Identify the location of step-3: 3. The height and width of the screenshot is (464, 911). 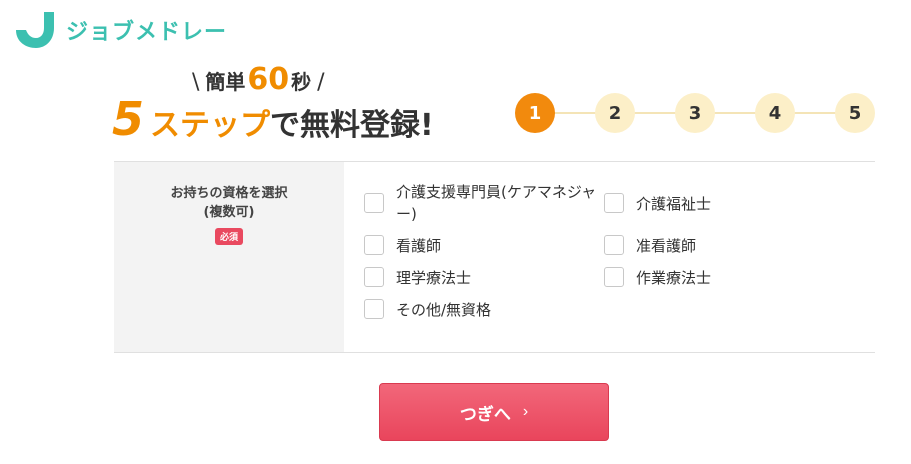
(695, 113).